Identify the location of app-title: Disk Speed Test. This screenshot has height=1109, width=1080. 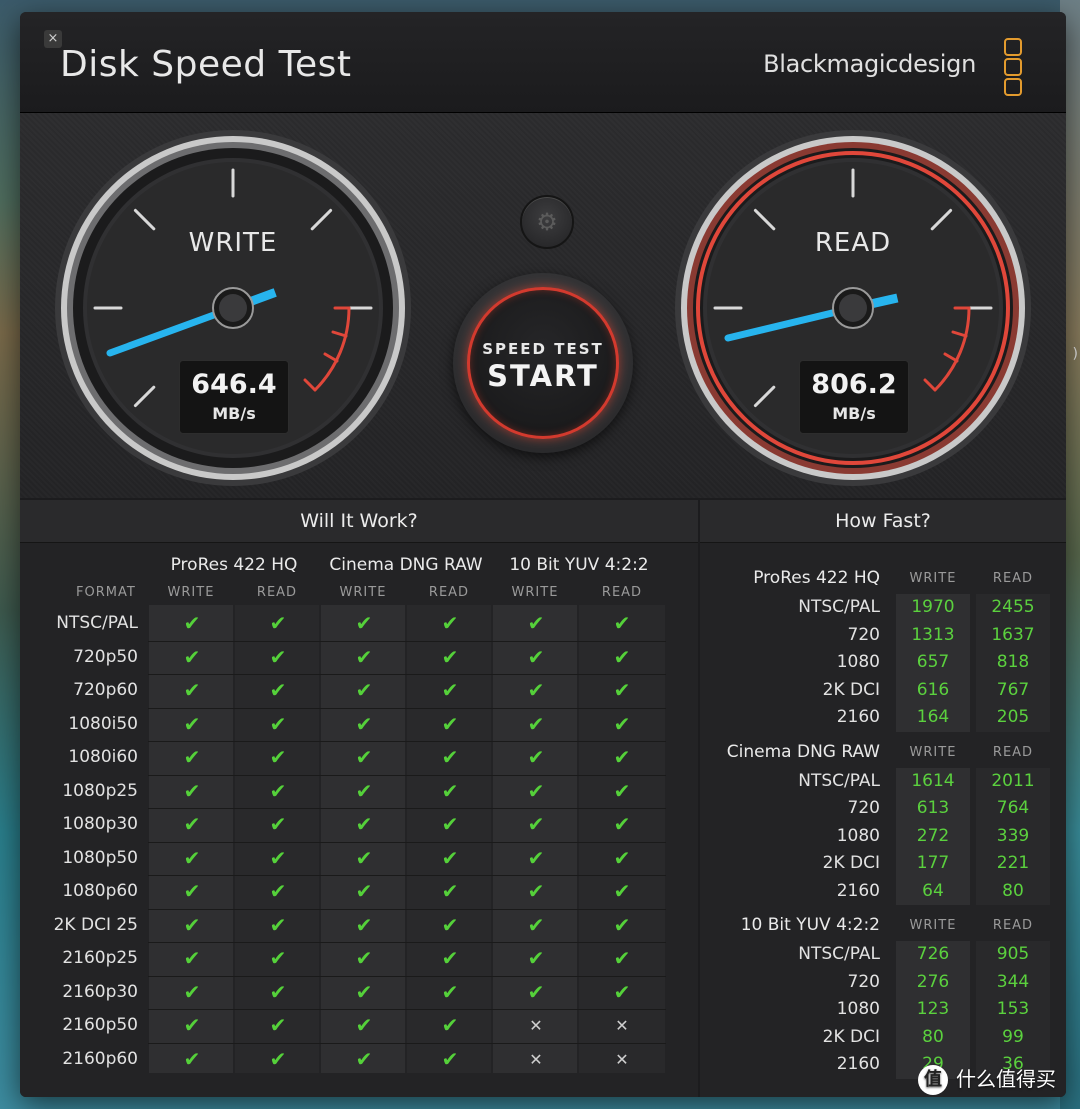
(206, 64).